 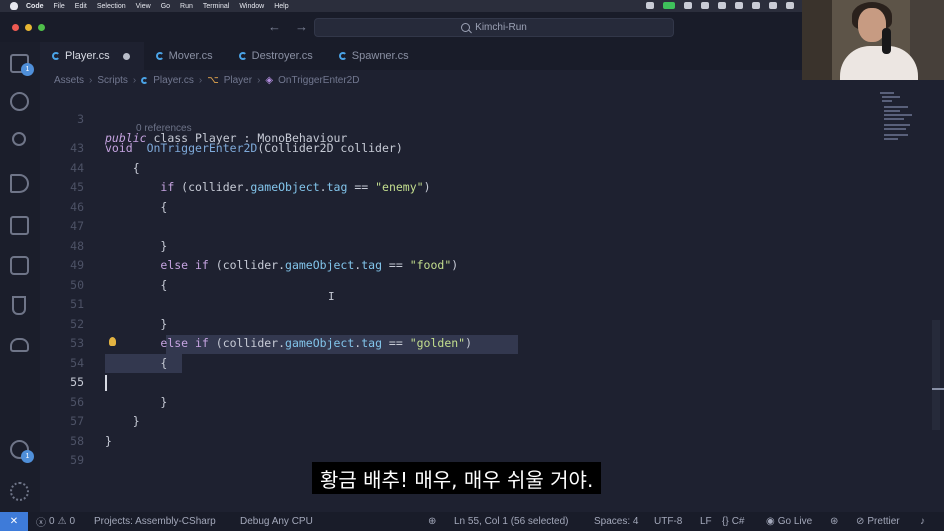 I want to click on bluetooth-icon, so click(x=756, y=5).